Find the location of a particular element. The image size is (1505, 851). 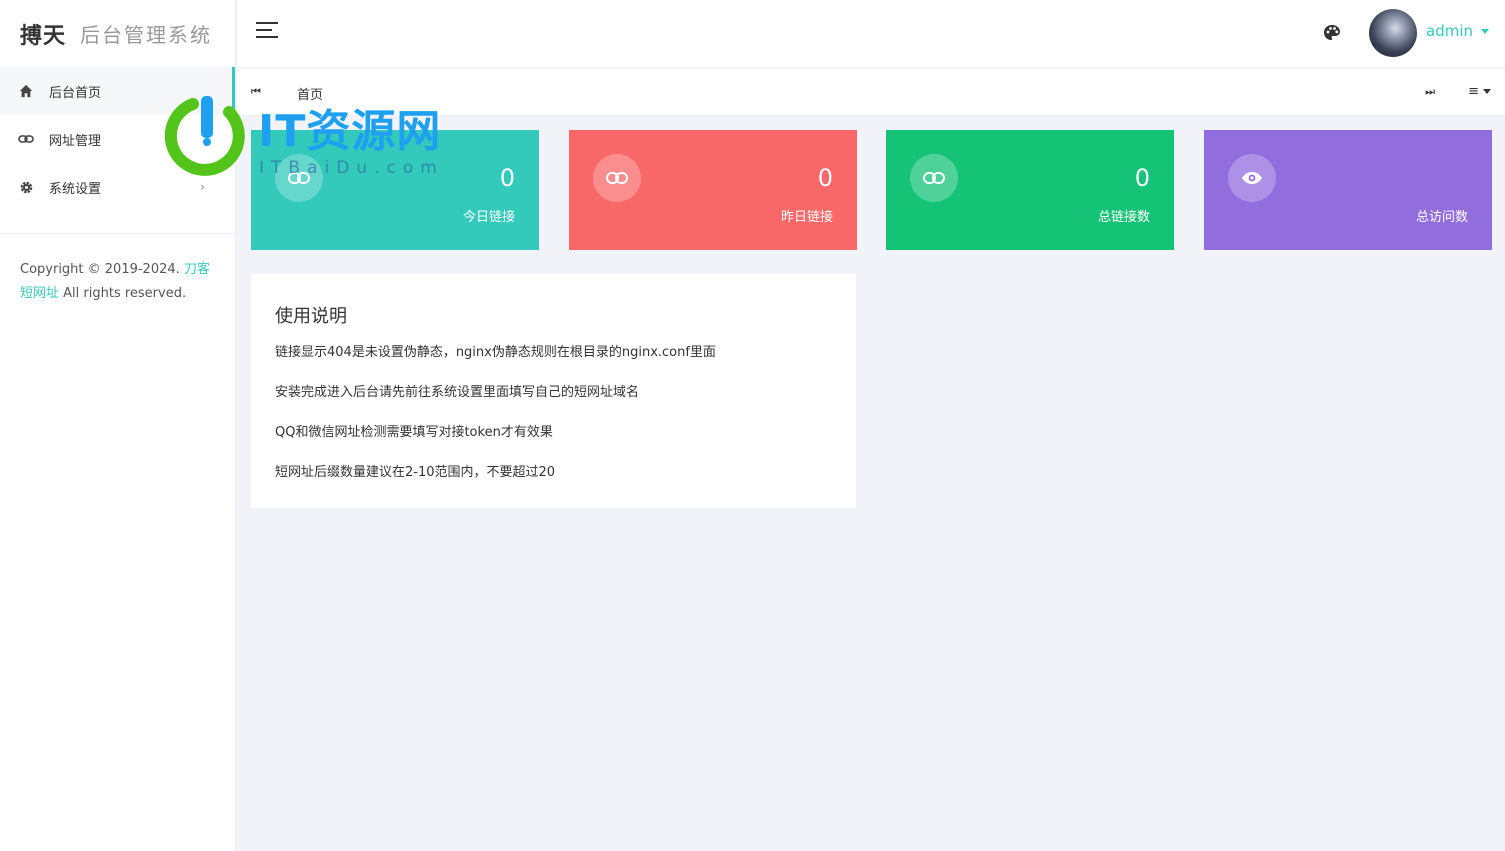

brand-logo: 搏天 后台管理系统 is located at coordinates (117, 33).